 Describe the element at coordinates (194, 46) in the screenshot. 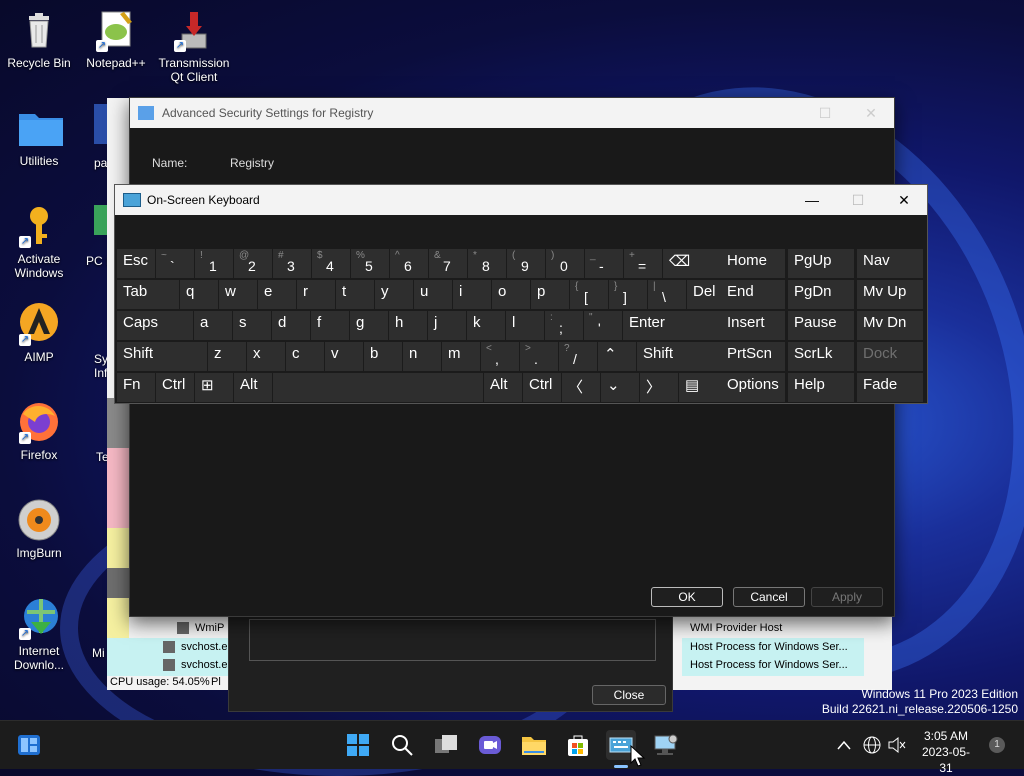

I see `desktop-icon-transmission: ↗ Transmission Qt Client` at that location.